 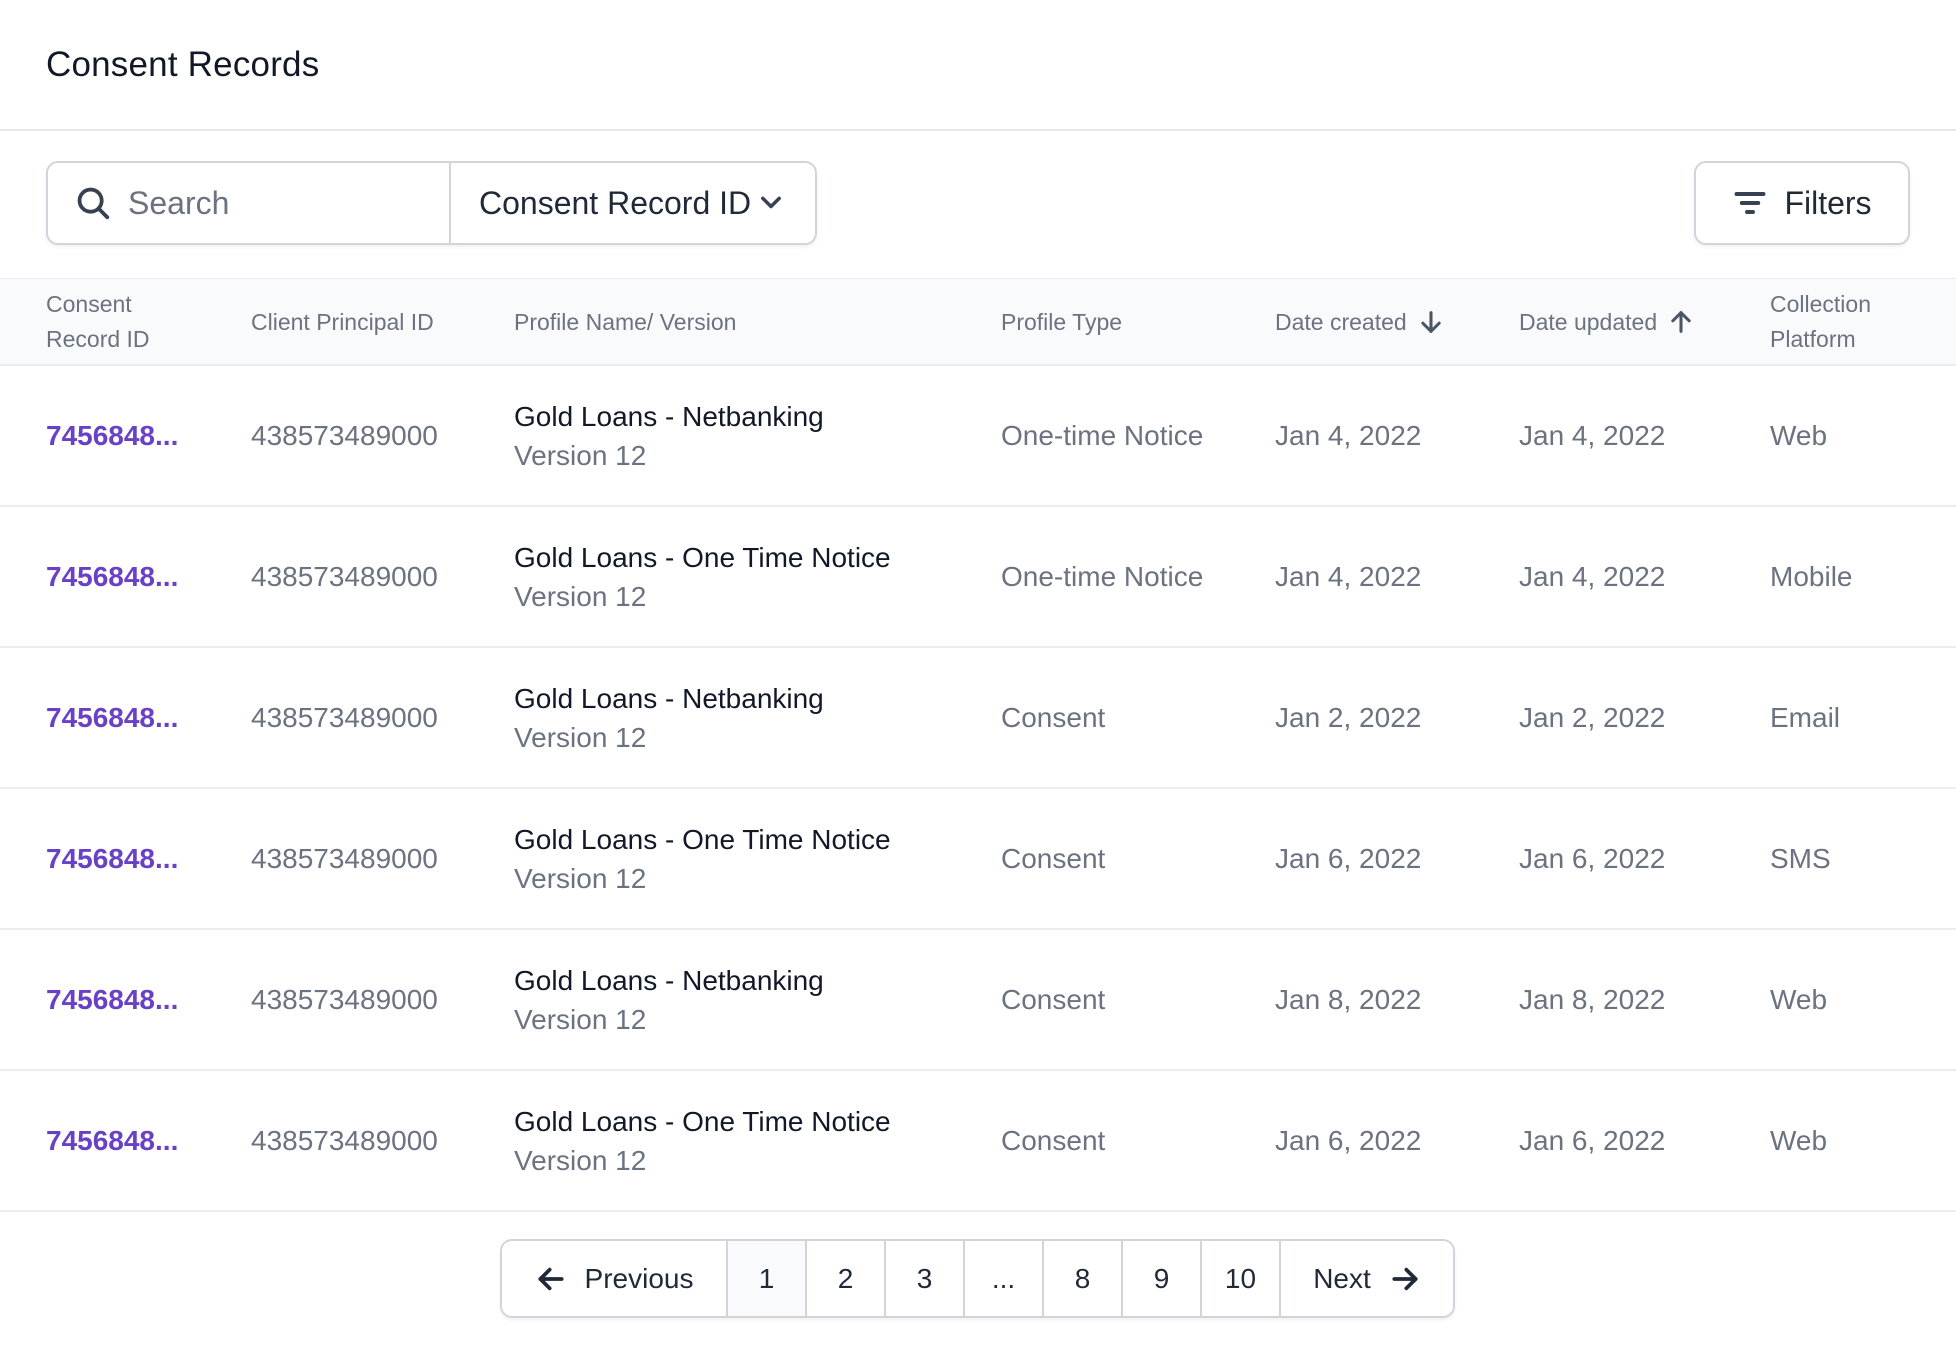 I want to click on next-label: Next, so click(x=1342, y=1278).